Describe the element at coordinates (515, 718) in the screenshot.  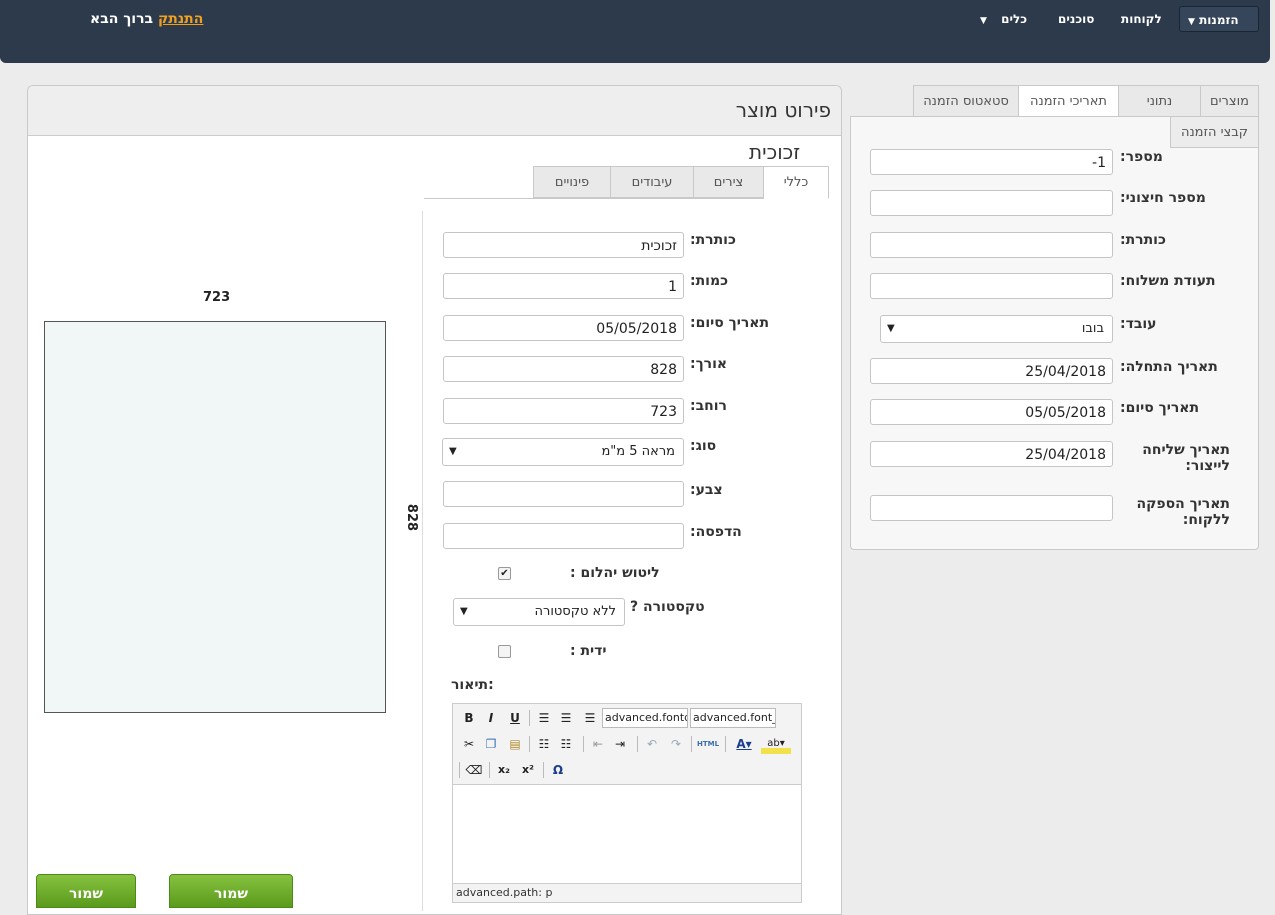
I see `underline-icon: U` at that location.